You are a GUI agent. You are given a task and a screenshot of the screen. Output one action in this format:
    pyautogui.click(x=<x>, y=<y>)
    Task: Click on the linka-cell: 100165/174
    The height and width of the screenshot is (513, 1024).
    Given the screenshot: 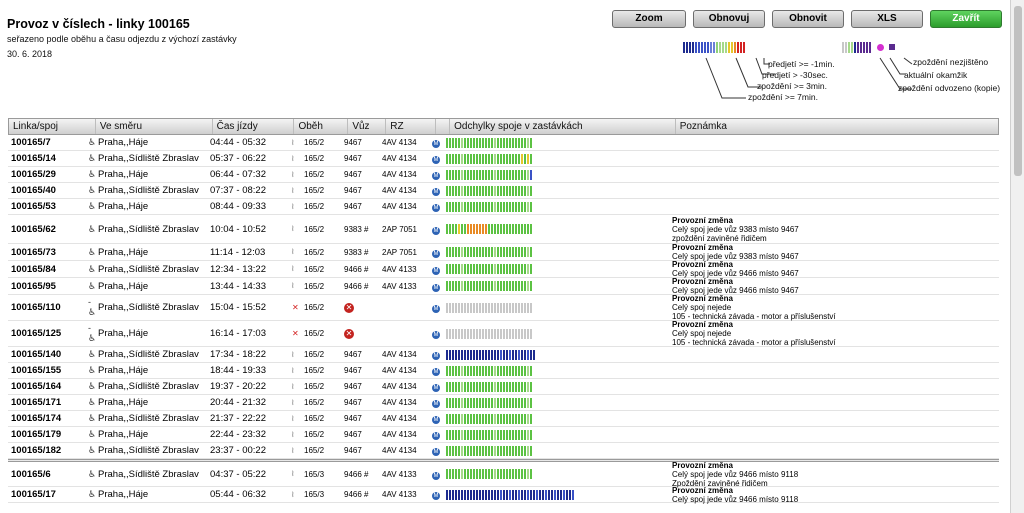 What is the action you would take?
    pyautogui.click(x=46, y=418)
    